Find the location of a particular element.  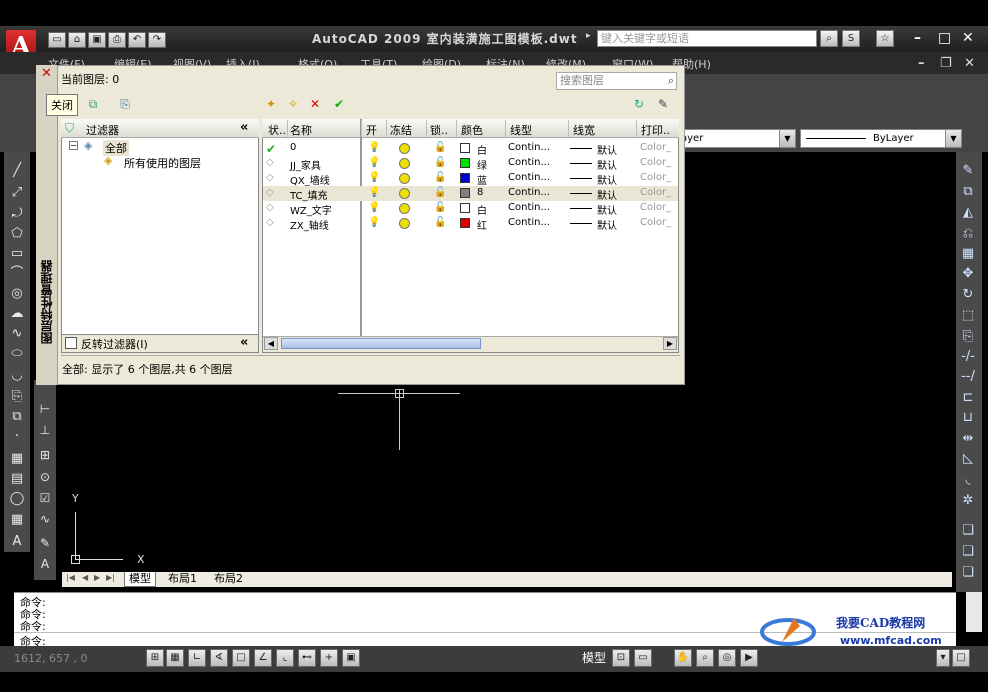

first-tab-icon: |◀ is located at coordinates (70, 577).